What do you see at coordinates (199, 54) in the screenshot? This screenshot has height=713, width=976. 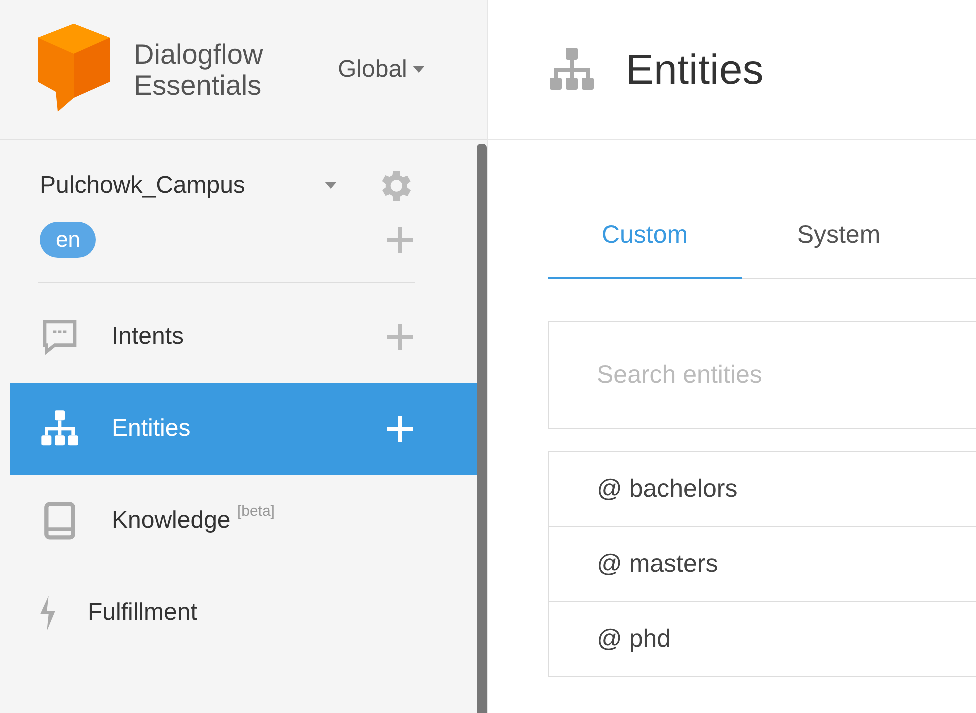 I see `brand-name: Dialogflow` at bounding box center [199, 54].